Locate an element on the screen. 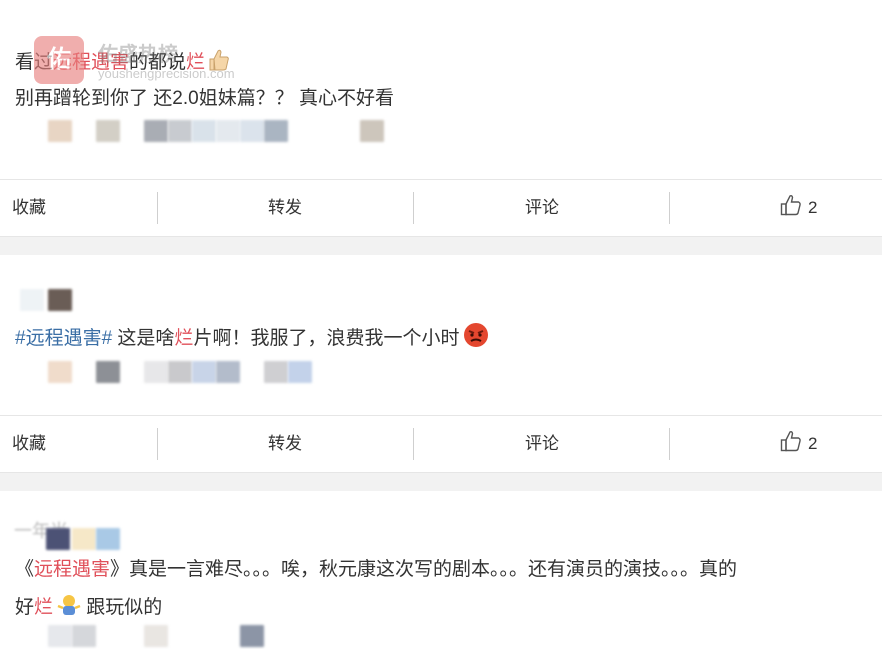  thumbs-up-emoji-icon is located at coordinates (220, 64).